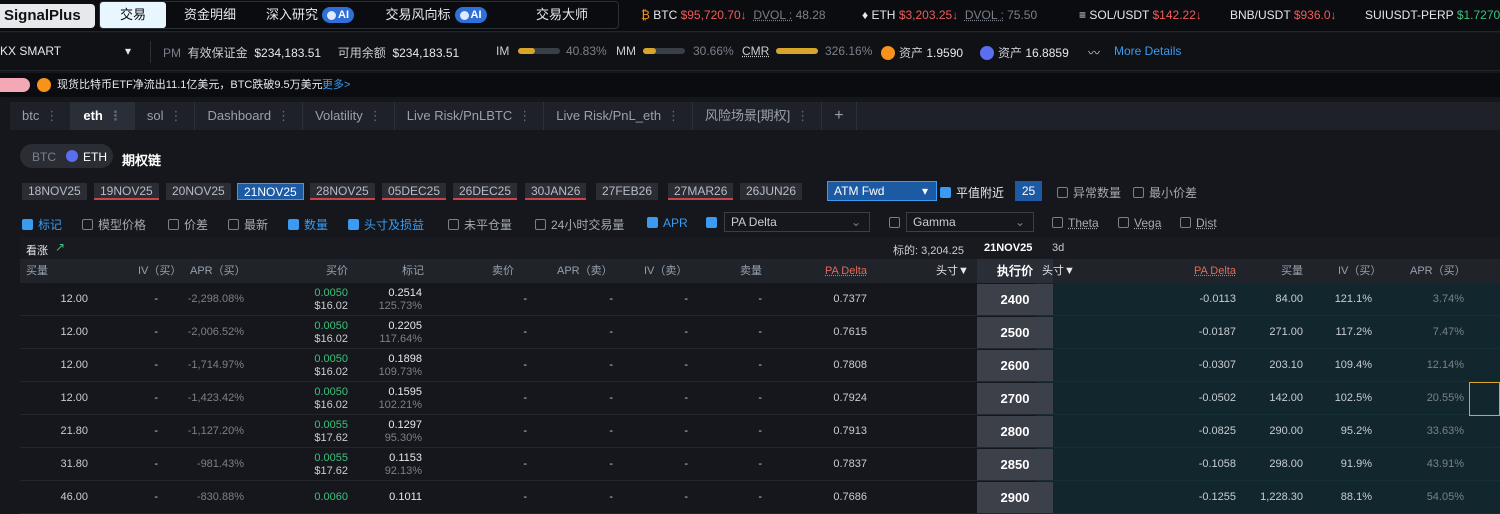 The image size is (1500, 514). Describe the element at coordinates (44, 157) in the screenshot. I see `coin-btc-option: BTC` at that location.